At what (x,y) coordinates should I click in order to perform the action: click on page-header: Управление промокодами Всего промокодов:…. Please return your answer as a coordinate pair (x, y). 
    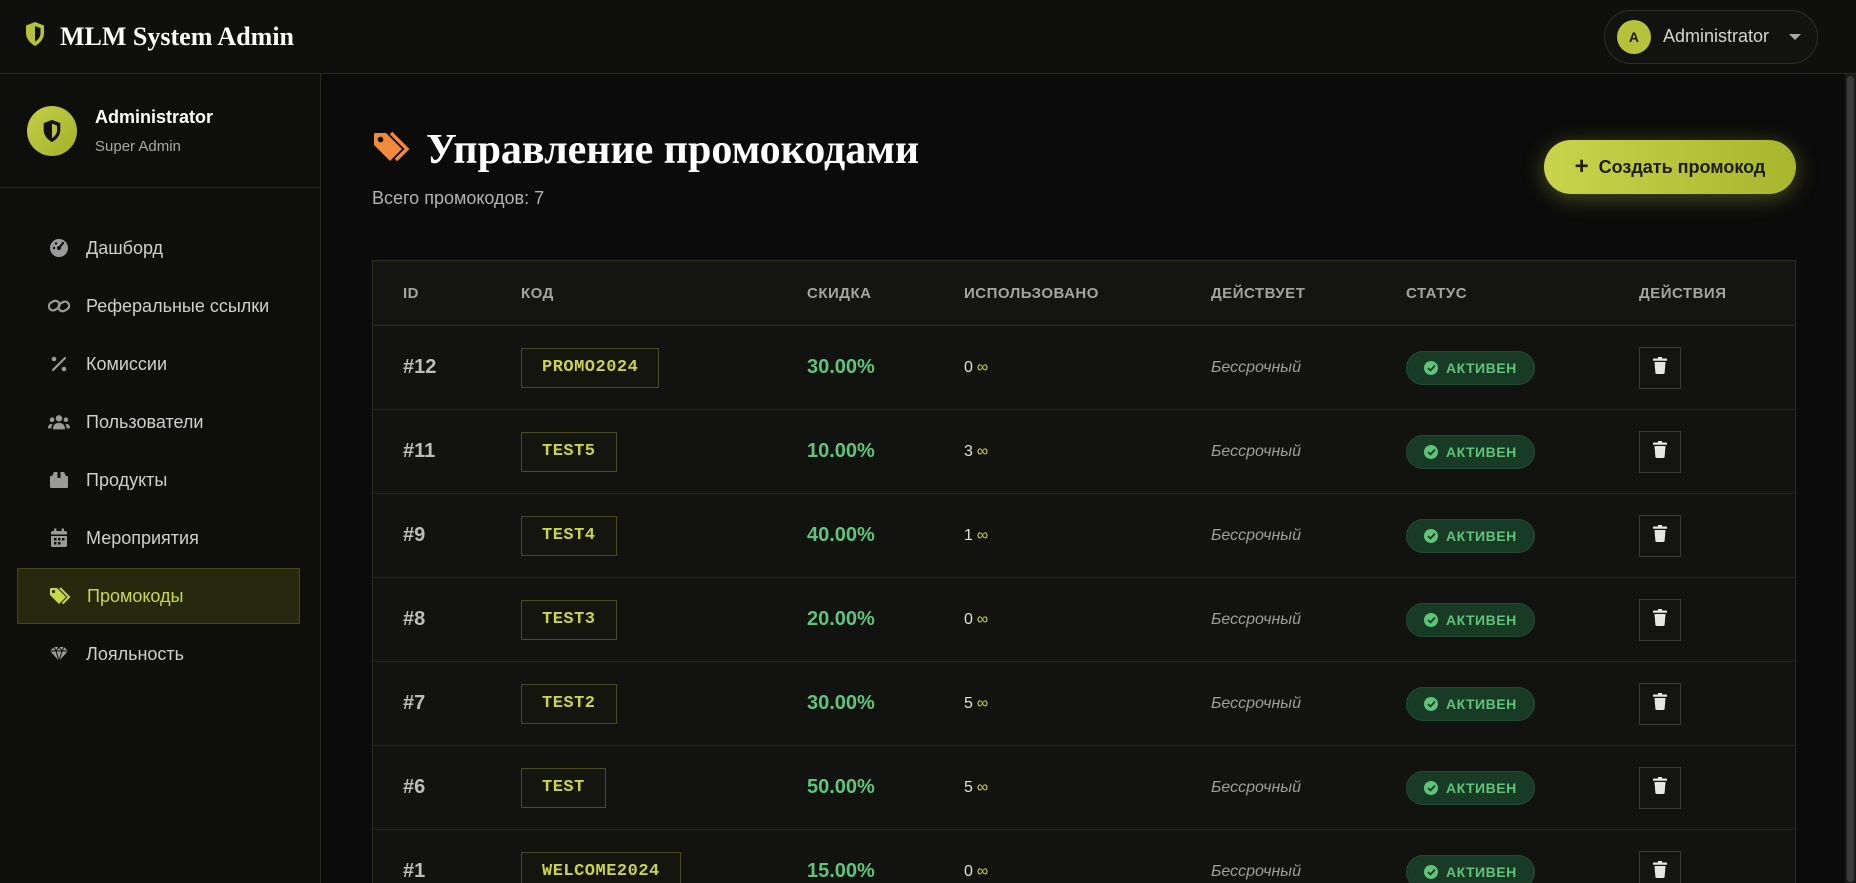
    Looking at the image, I should click on (645, 167).